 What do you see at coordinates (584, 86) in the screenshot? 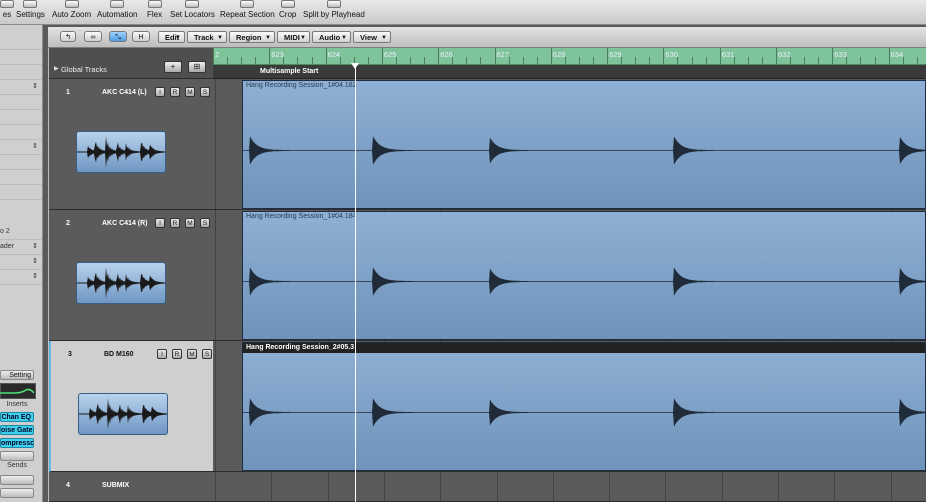
I see `region-name: Hang Recording Session_1#04.182` at bounding box center [584, 86].